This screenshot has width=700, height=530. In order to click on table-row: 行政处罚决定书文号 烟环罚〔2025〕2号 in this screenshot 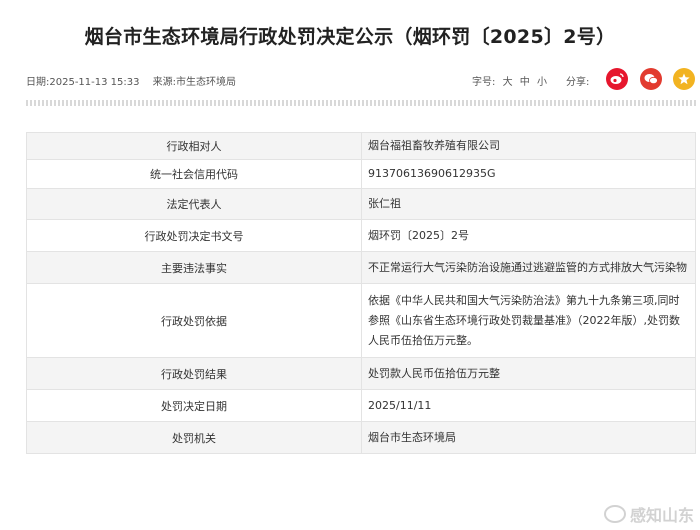, I will do `click(361, 235)`.